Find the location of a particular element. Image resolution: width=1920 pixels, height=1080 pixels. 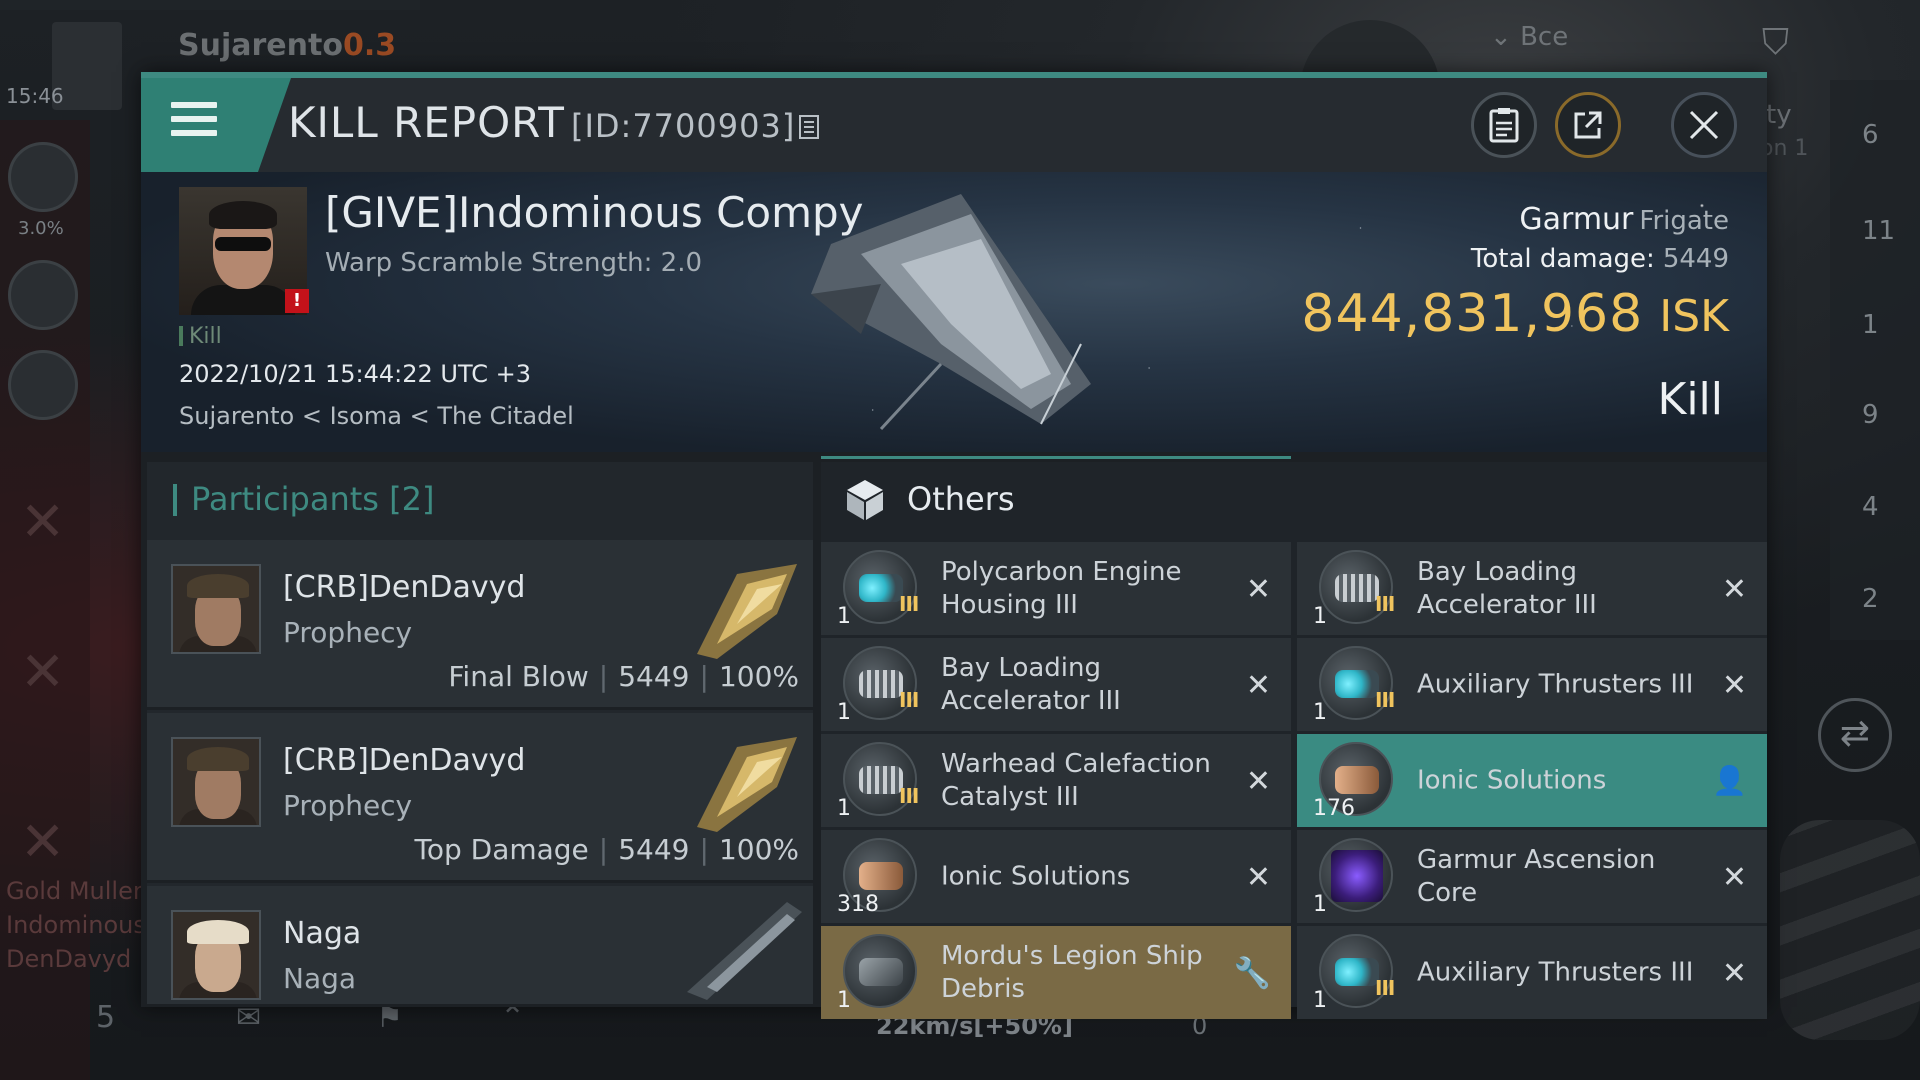

item-name: Auxiliary Thrusters III is located at coordinates (1555, 972).